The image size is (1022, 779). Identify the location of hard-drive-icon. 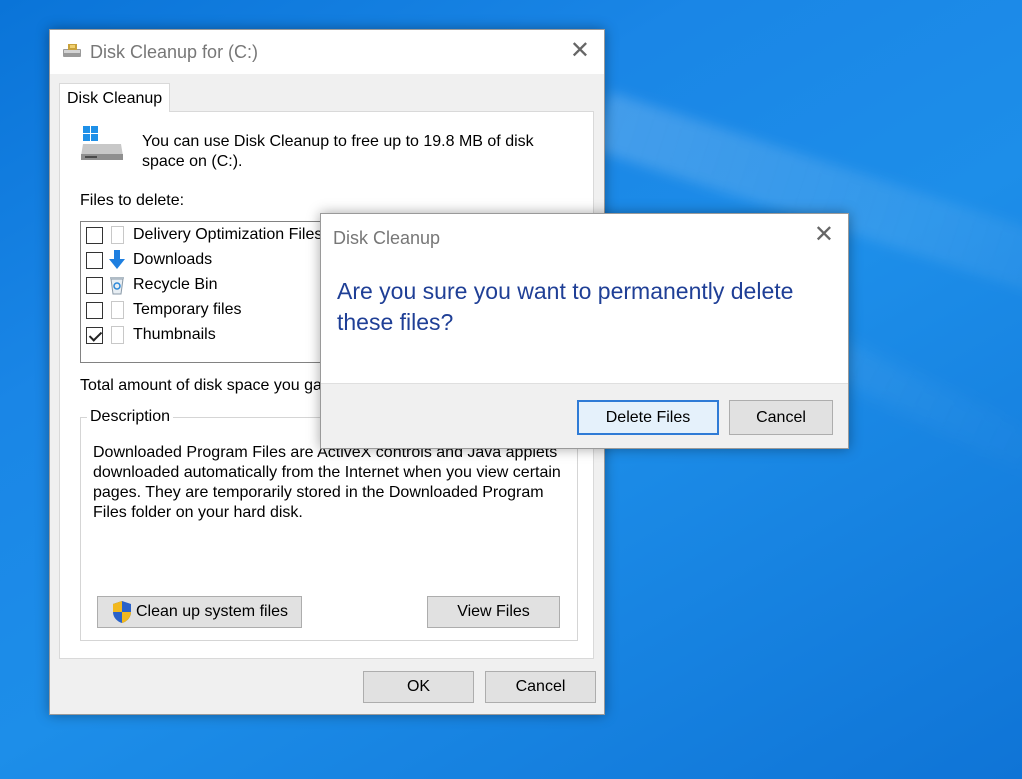
(102, 143).